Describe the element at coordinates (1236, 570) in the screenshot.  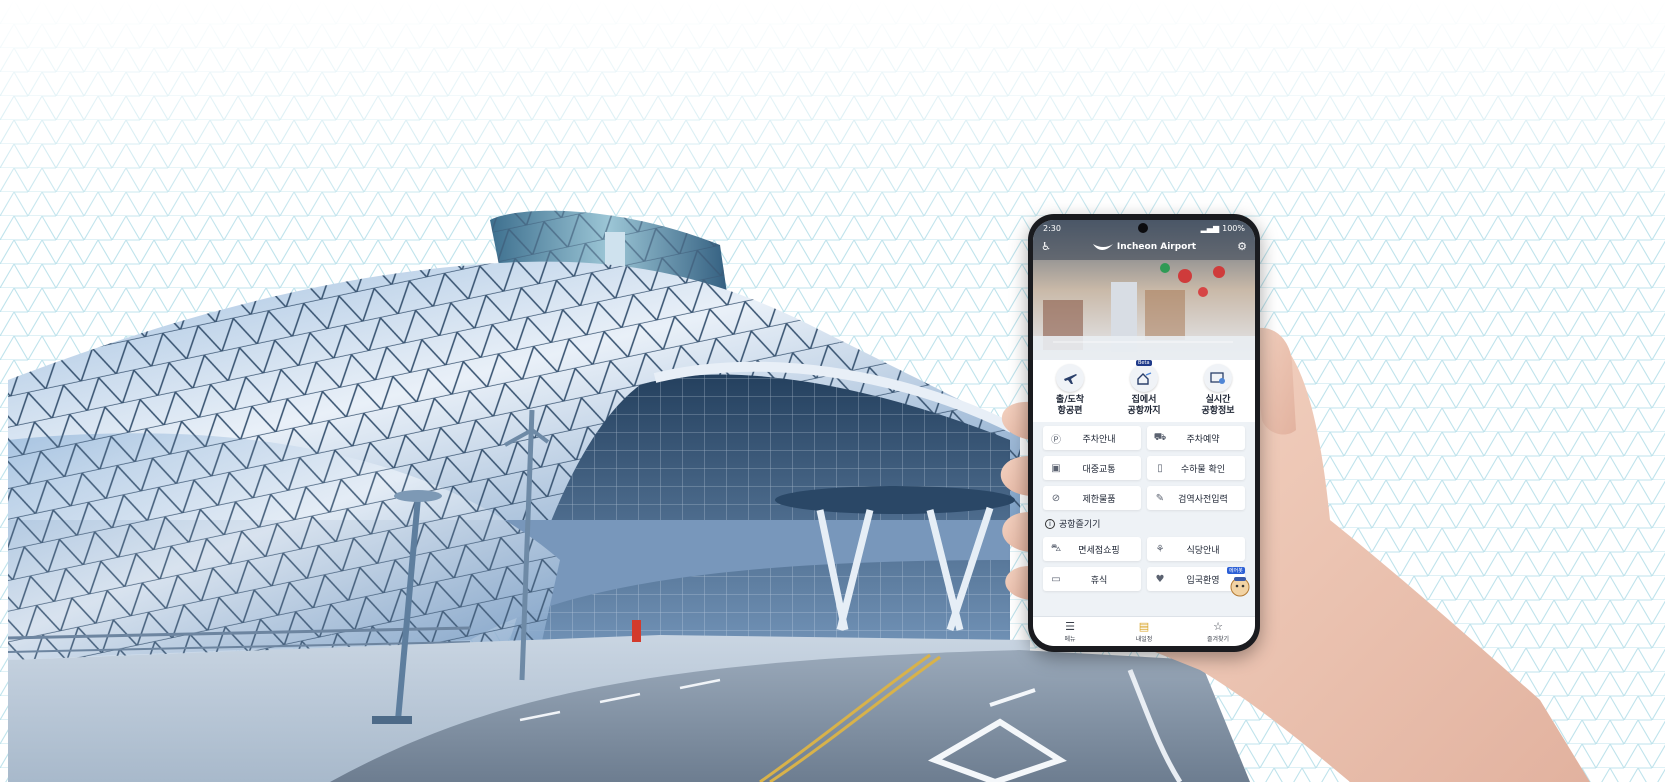
I see `airbot-badge: 에어봇` at that location.